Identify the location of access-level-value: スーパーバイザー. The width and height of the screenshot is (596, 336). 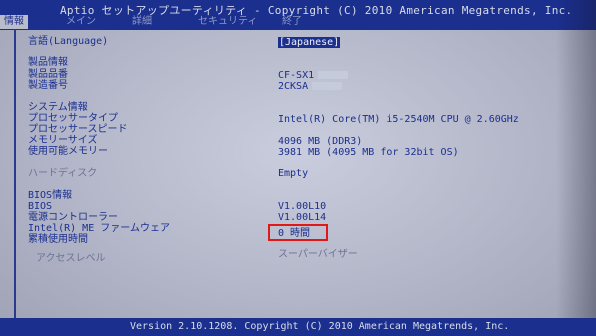
(318, 254).